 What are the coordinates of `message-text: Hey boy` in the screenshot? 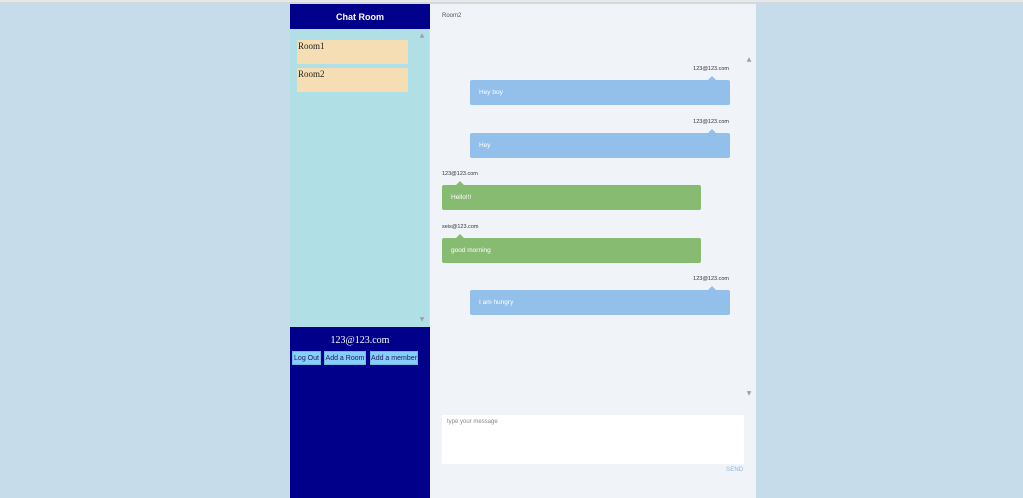 It's located at (491, 92).